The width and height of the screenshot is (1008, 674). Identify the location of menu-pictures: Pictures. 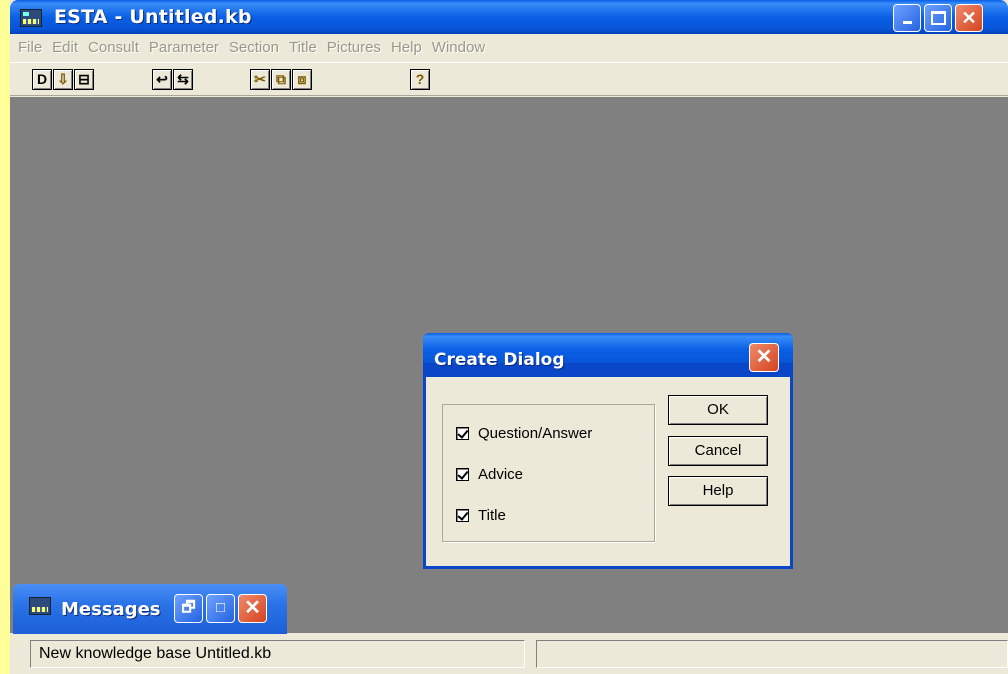
(355, 47).